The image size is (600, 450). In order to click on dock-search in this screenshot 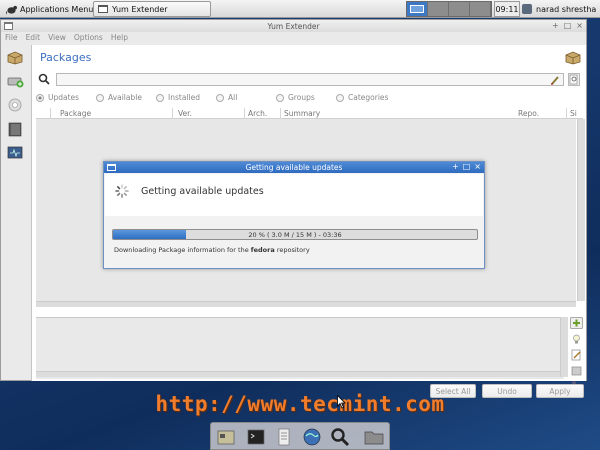, I will do `click(340, 437)`.